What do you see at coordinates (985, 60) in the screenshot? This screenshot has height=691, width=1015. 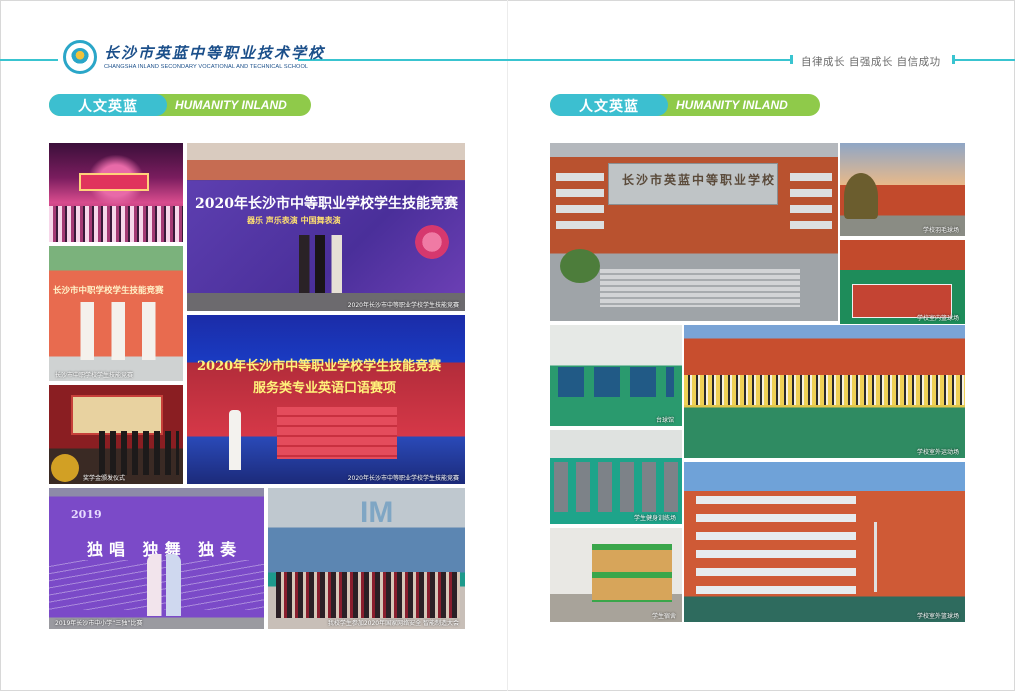 I see `header-rule-right` at bounding box center [985, 60].